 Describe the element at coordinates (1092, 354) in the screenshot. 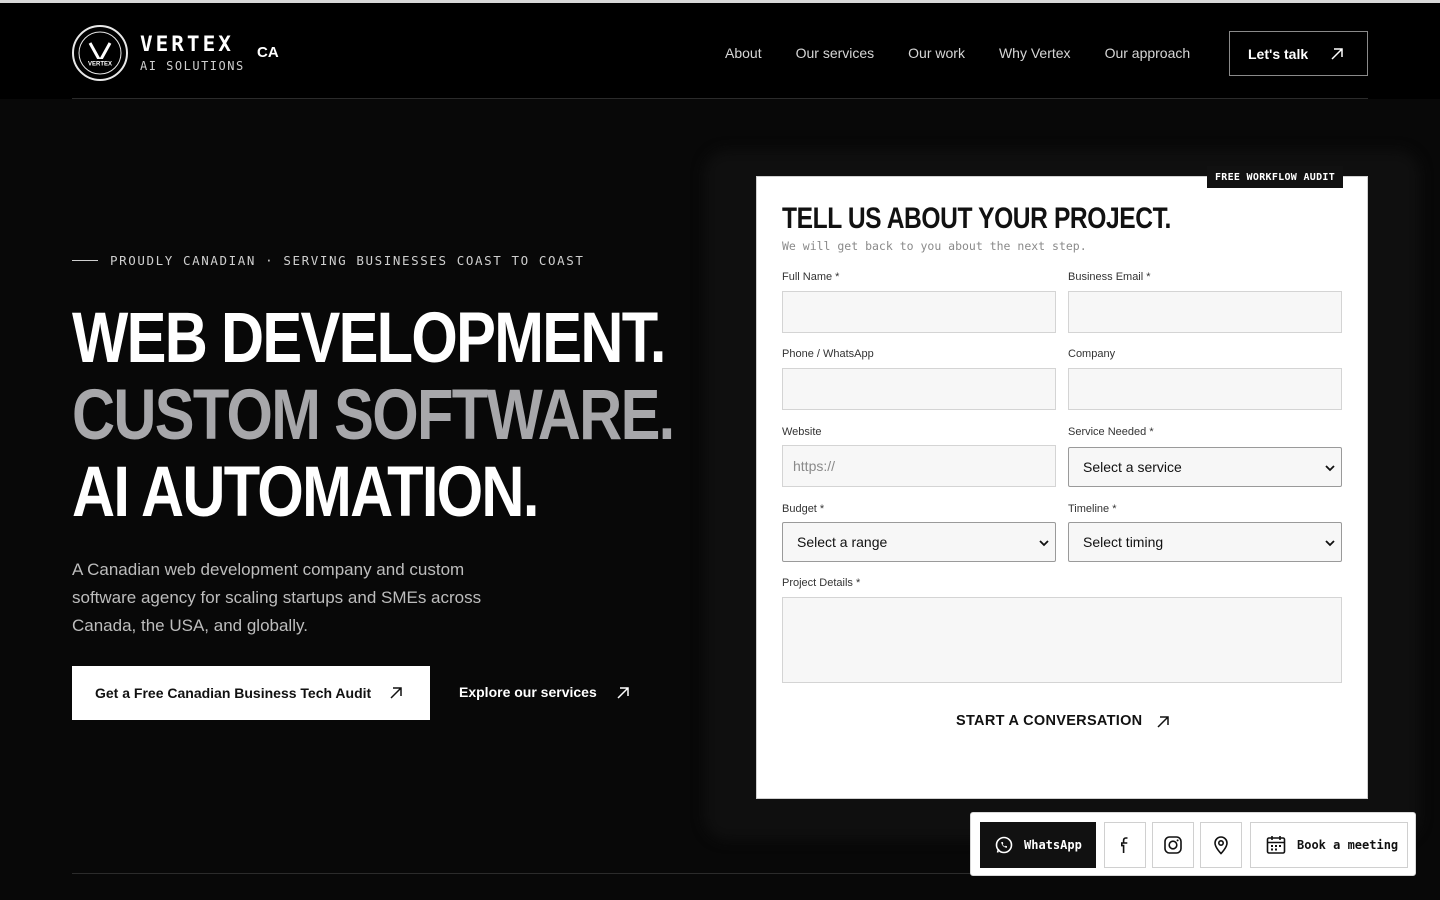

I see `company-label: Company` at that location.